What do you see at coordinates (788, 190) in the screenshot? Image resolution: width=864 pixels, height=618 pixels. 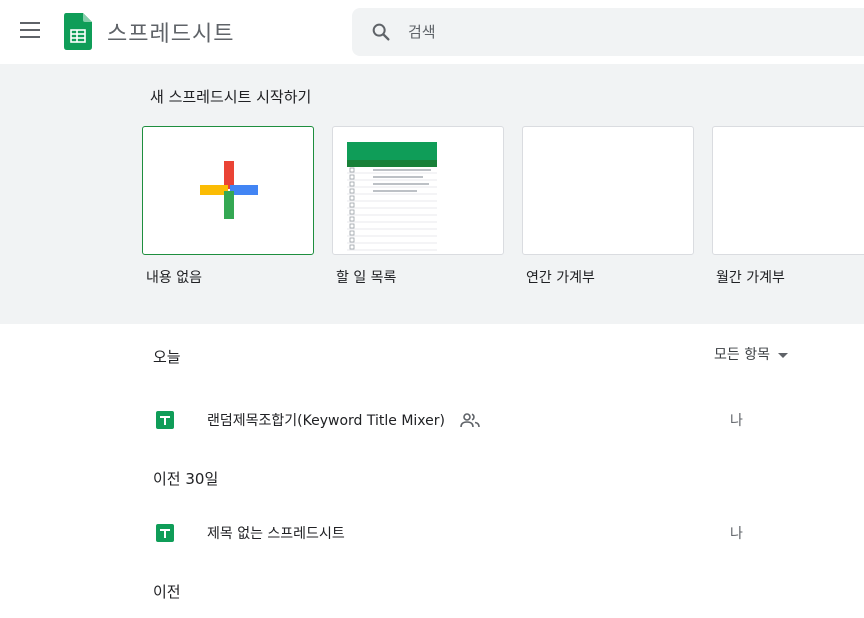 I see `template-monthly-budget-thumbnail` at bounding box center [788, 190].